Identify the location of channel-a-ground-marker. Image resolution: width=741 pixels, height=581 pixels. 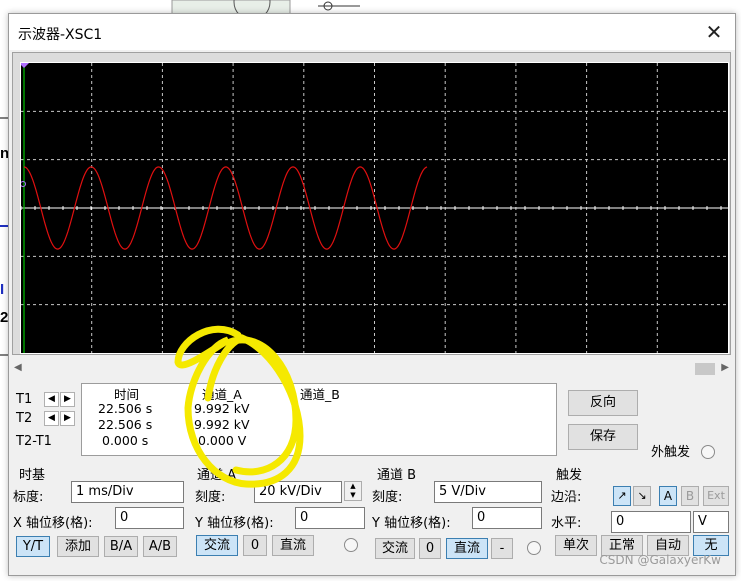
(23, 184).